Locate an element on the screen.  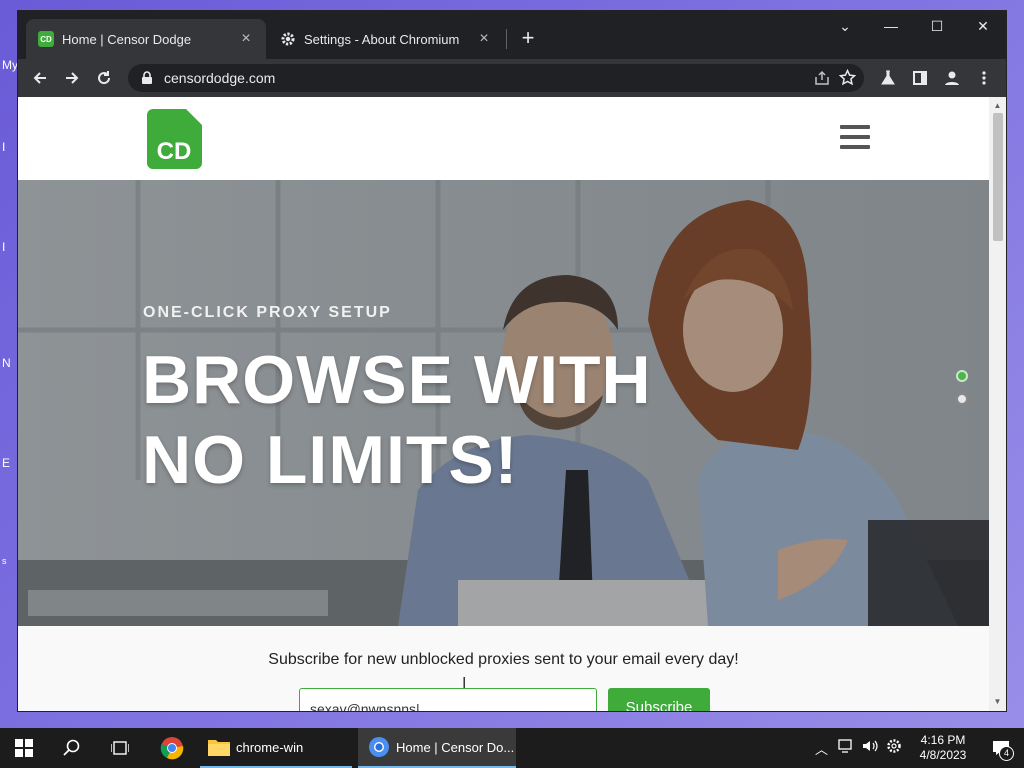
system-tray: ︿ 4:16 PM 4/8/2023 4 is located at coordinates (919, 748).